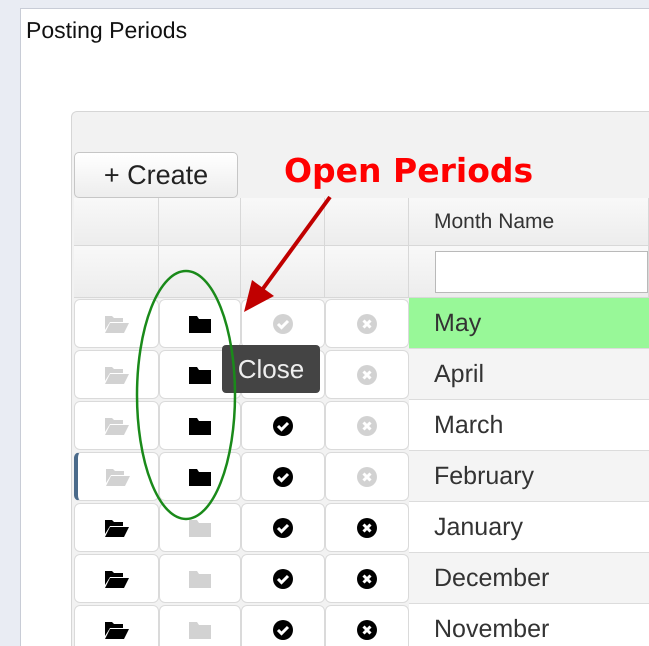 The width and height of the screenshot is (649, 646). I want to click on tooltip: Close, so click(271, 369).